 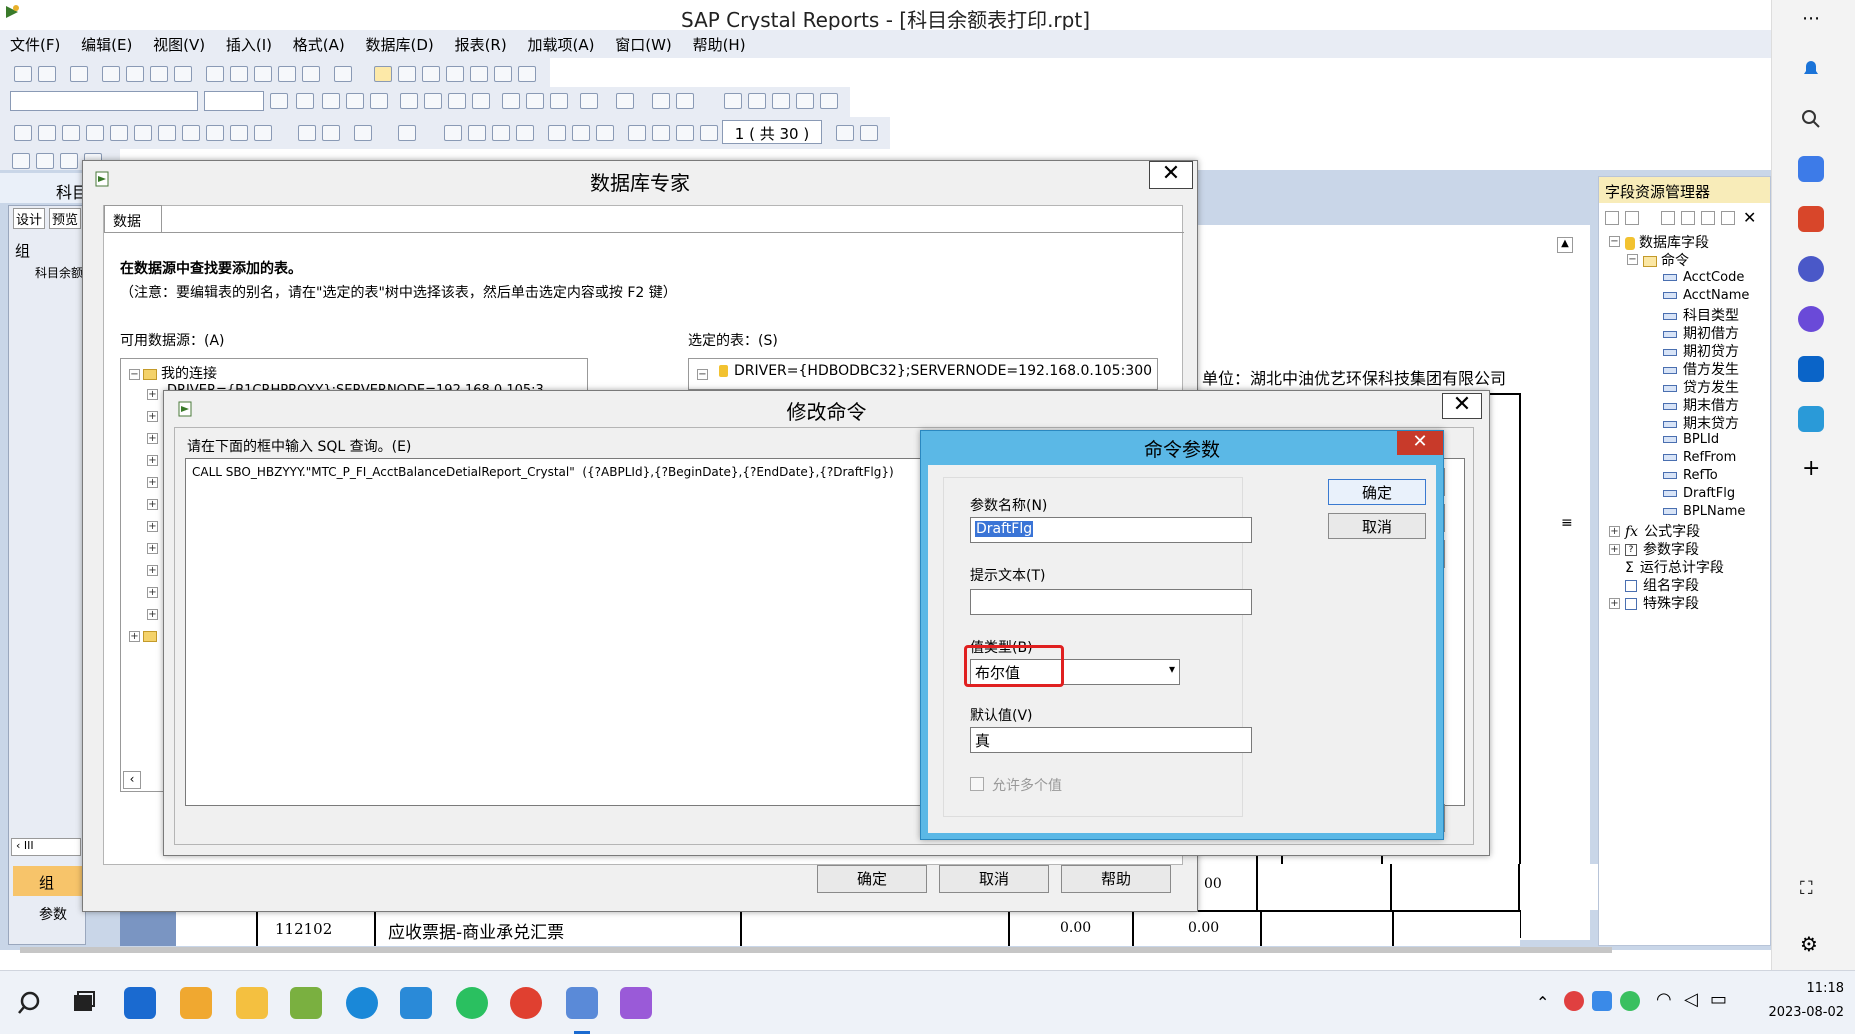 I want to click on field-acctname: AcctName, so click(x=1706, y=295).